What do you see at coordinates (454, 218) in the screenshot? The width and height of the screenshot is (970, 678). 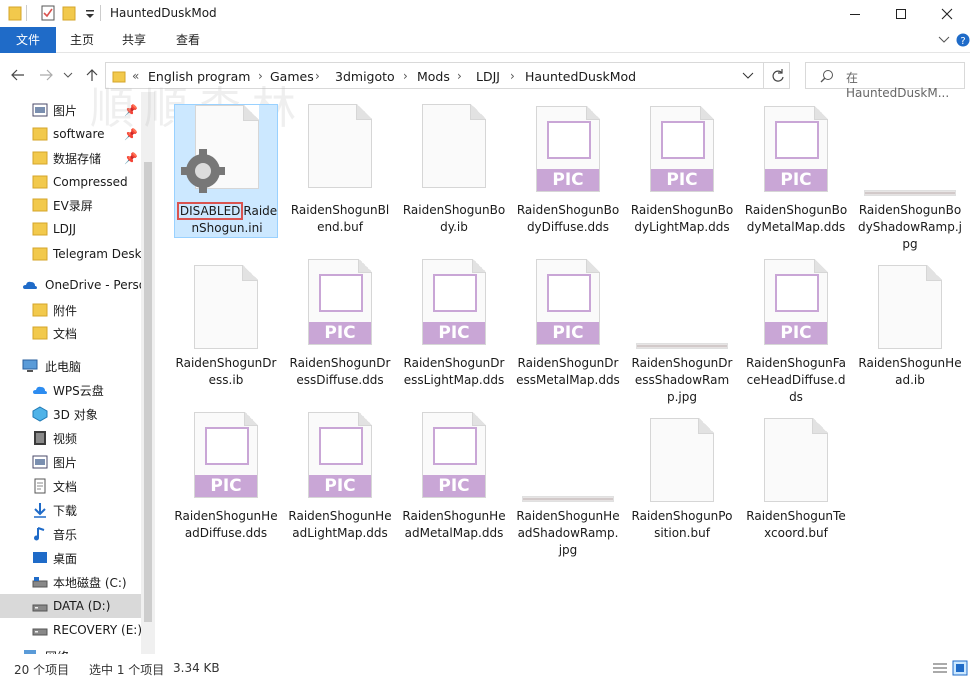 I see `file-name: RaidenShogunBody.ib` at bounding box center [454, 218].